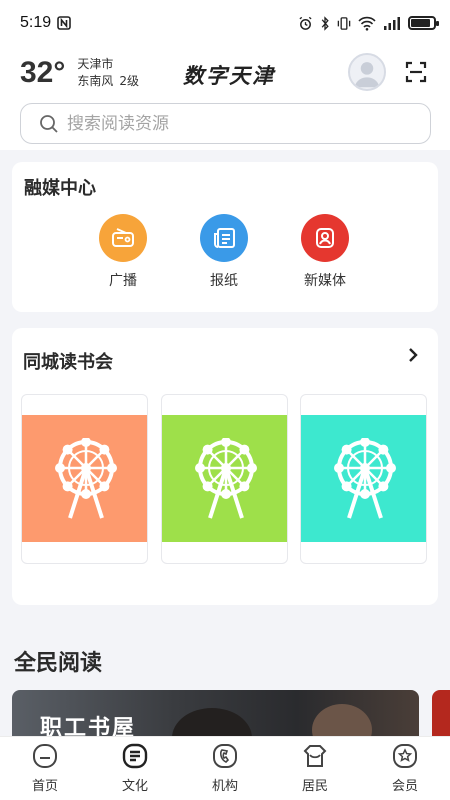  What do you see at coordinates (44, 786) in the screenshot?
I see `tab-label: 首页` at bounding box center [44, 786].